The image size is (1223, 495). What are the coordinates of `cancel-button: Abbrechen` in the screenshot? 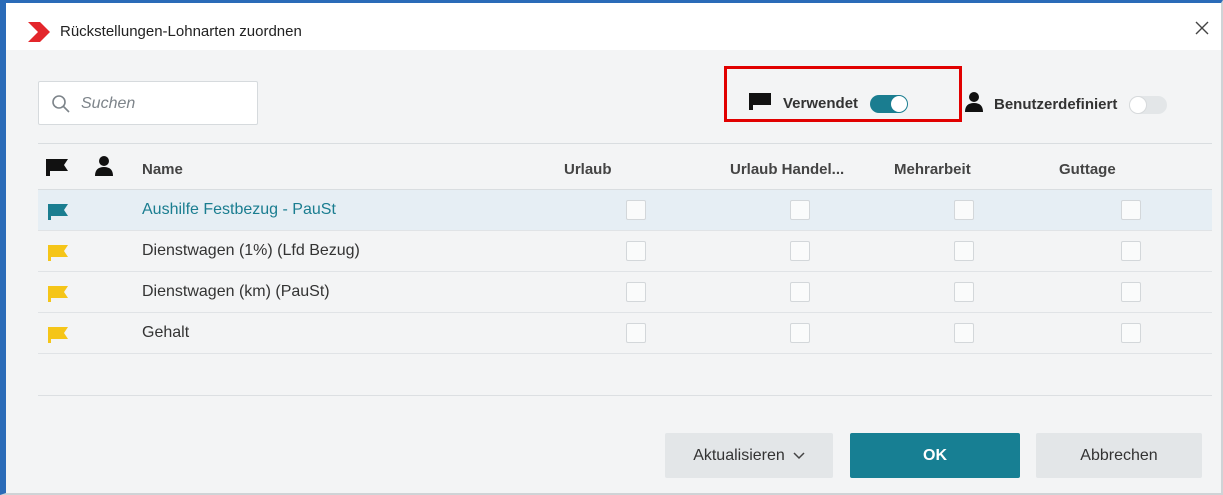 It's located at (1119, 455).